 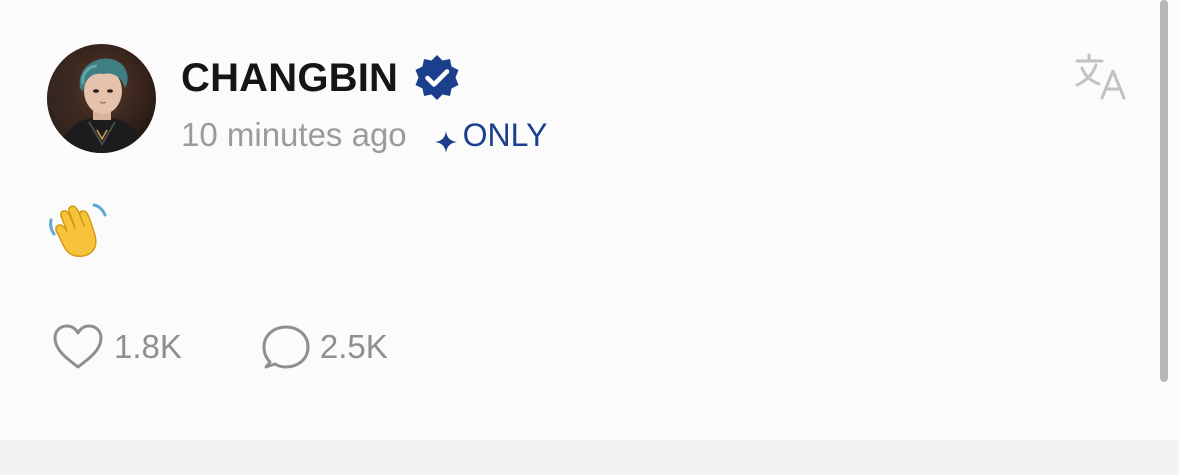 I want to click on only-badge-label: ONLY, so click(x=505, y=134).